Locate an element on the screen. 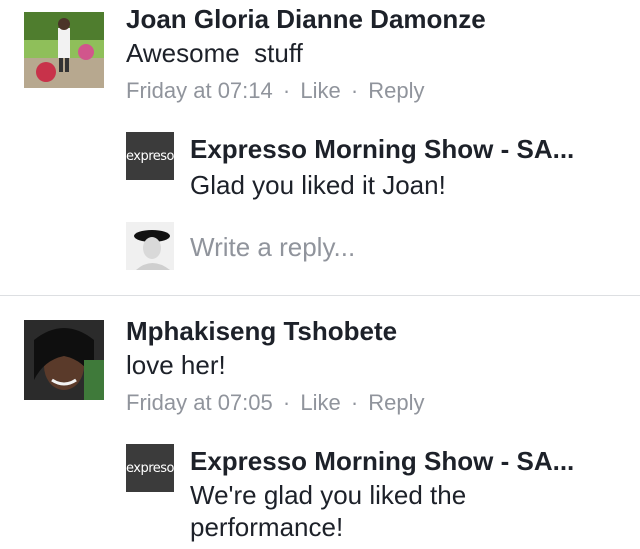  comment-meta: Friday at 07:05 · Like · Reply is located at coordinates (275, 403).